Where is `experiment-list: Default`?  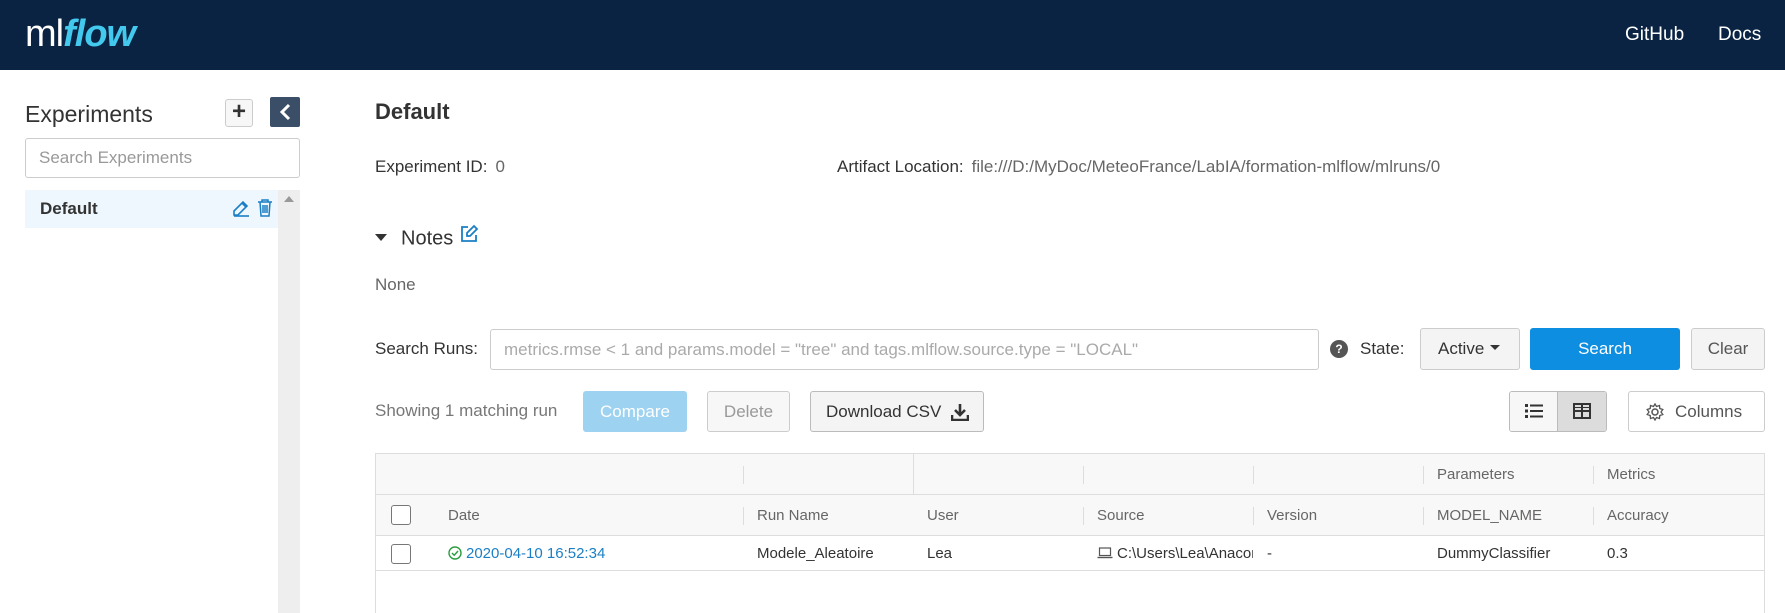 experiment-list: Default is located at coordinates (151, 401).